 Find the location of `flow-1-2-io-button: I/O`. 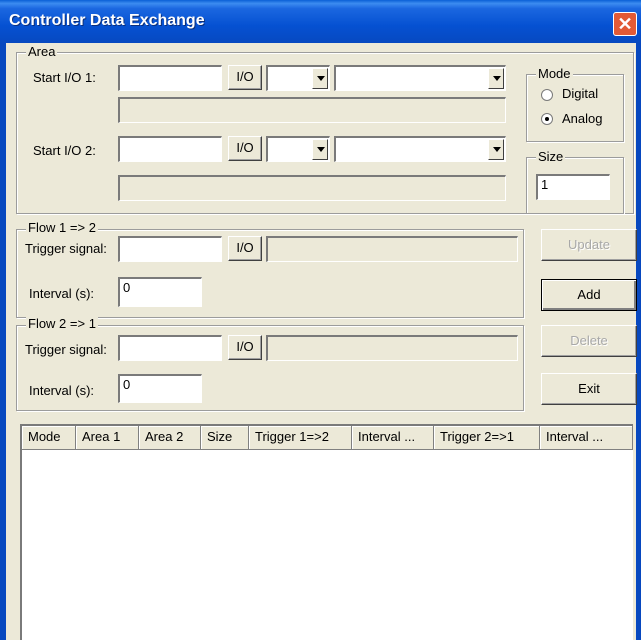

flow-1-2-io-button: I/O is located at coordinates (245, 248).